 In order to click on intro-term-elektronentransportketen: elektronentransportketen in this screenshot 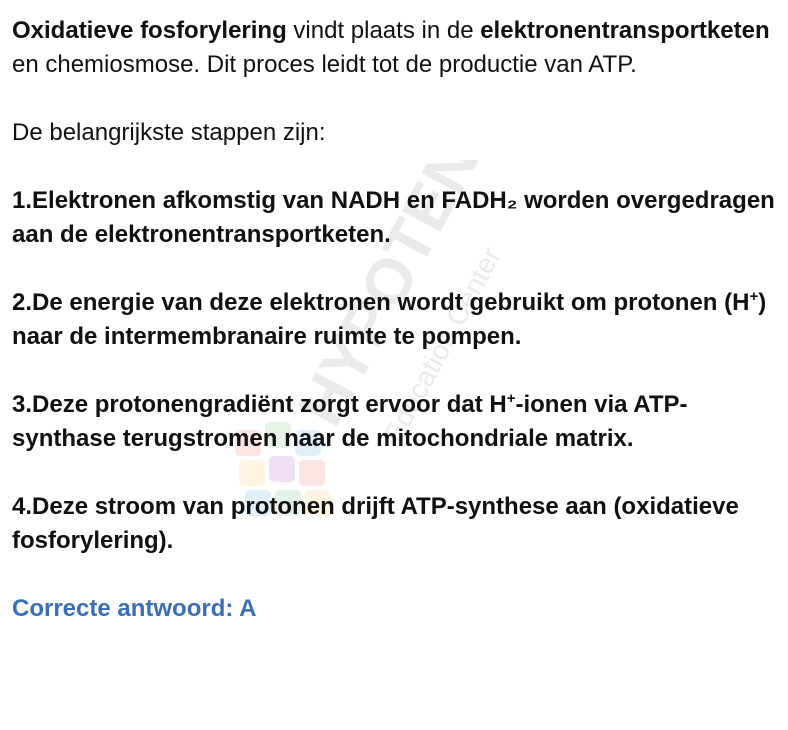, I will do `click(625, 30)`.